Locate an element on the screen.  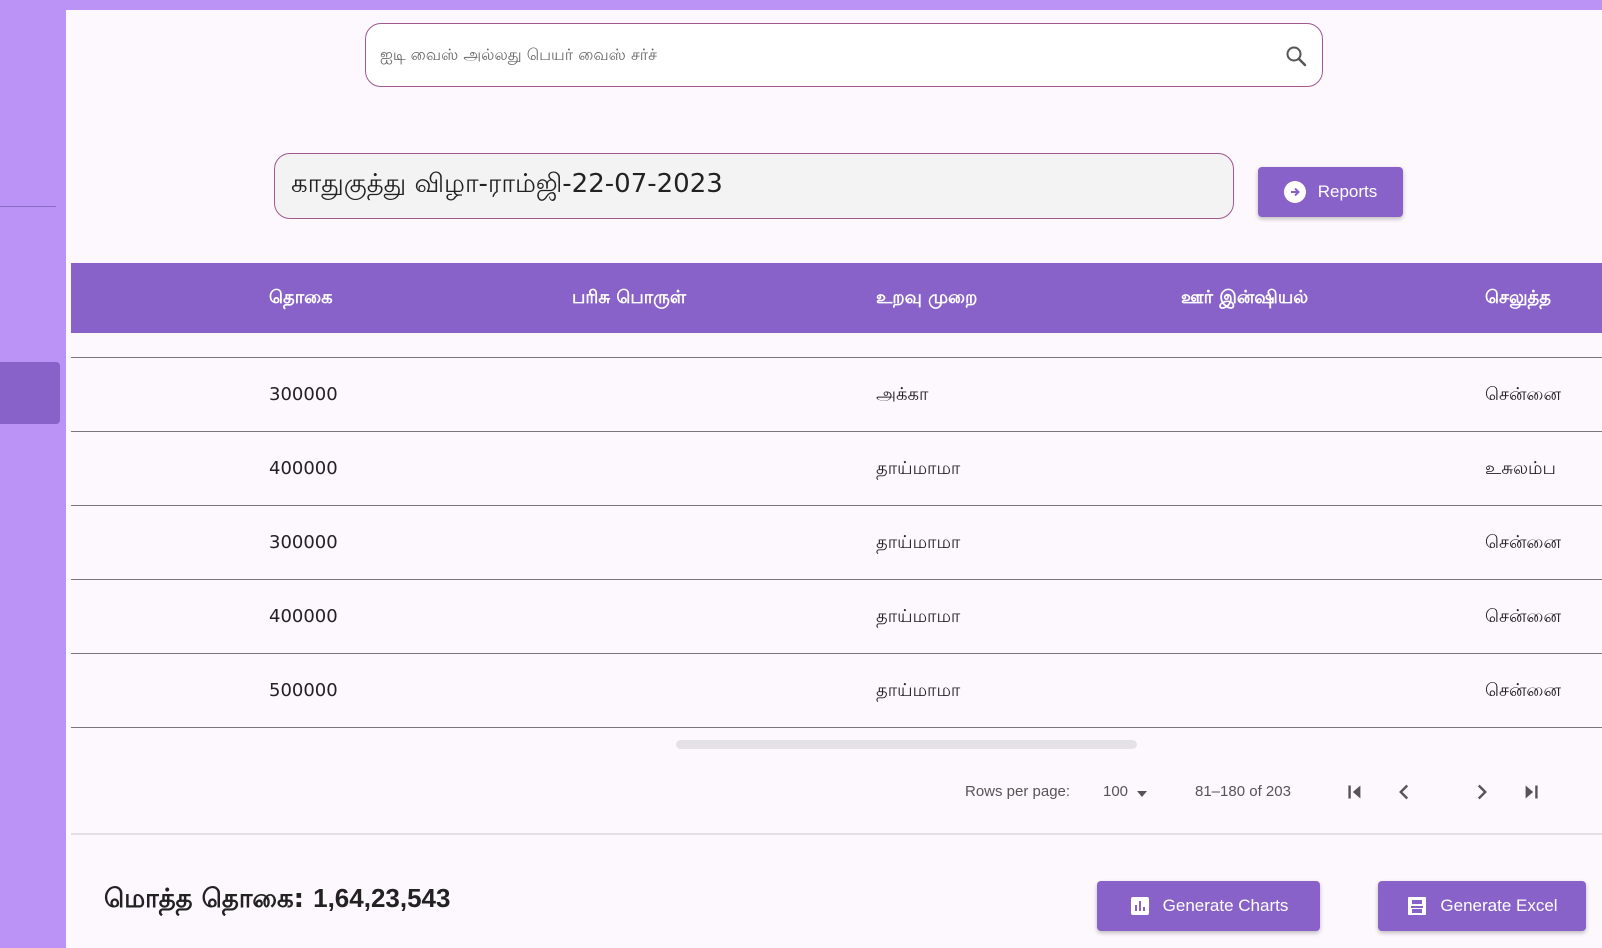
first-page-icon is located at coordinates (1355, 792).